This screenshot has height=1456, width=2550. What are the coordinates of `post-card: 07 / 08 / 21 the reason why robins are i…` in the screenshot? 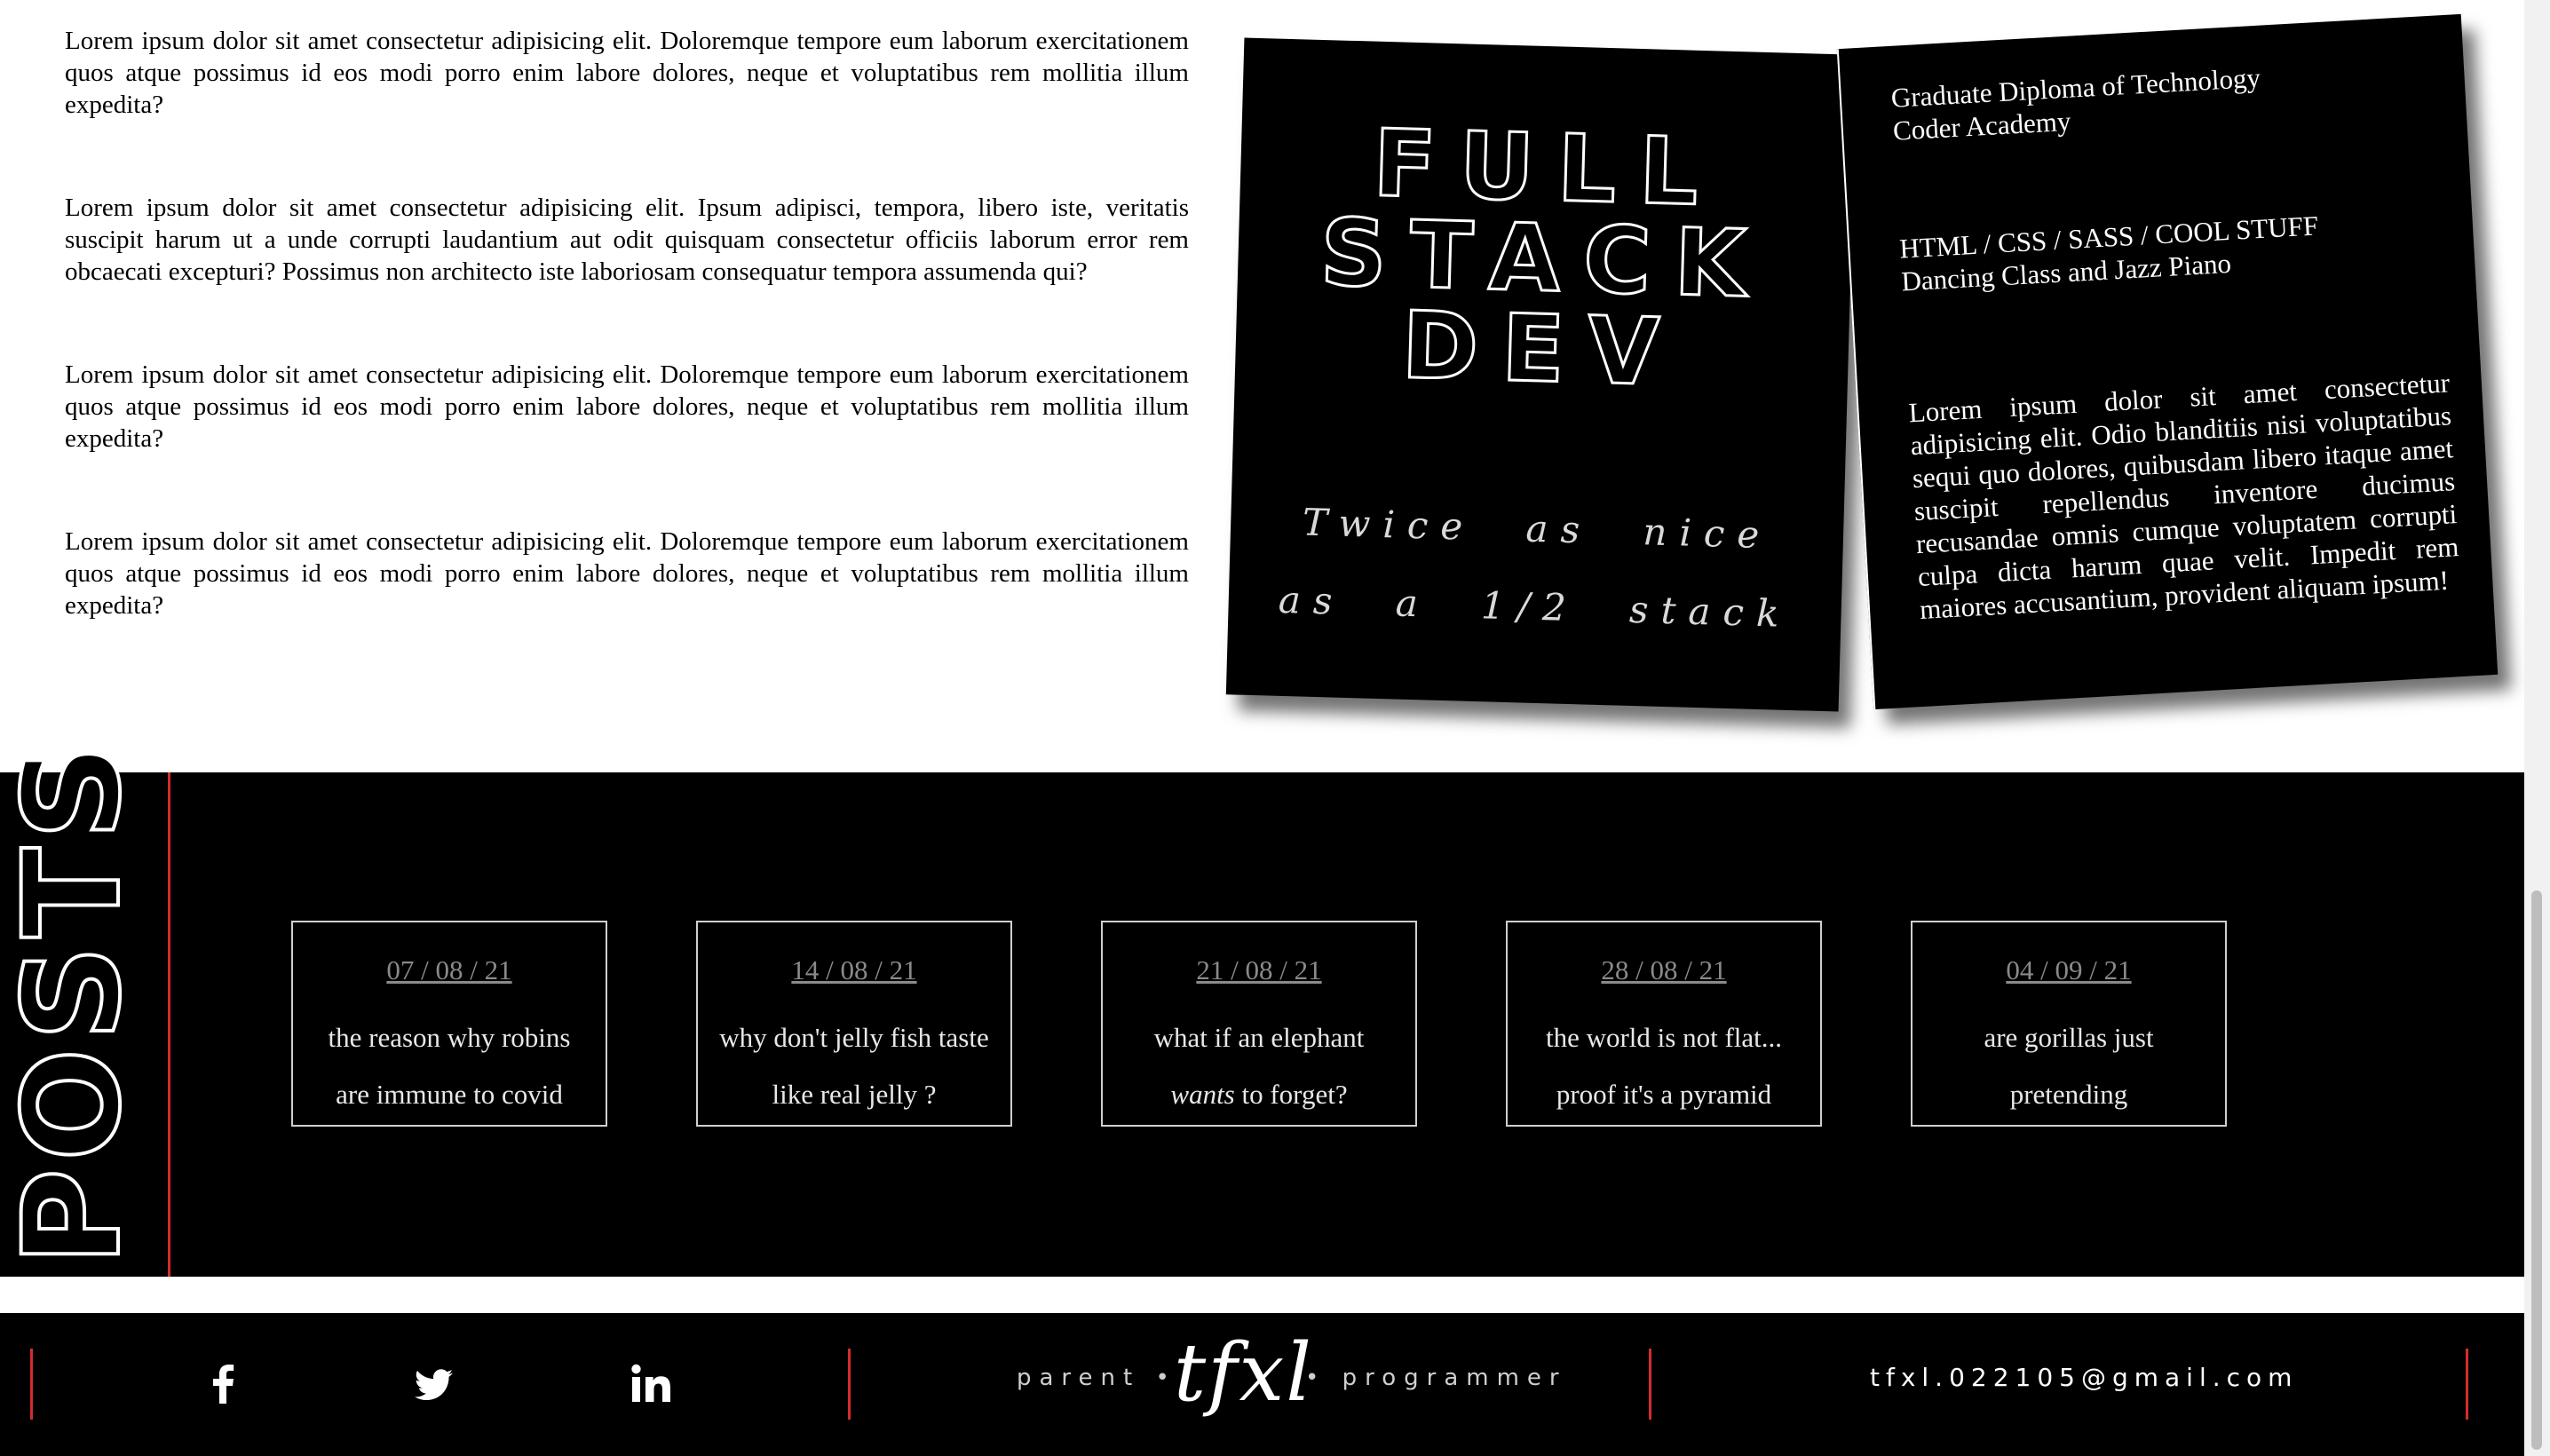 It's located at (449, 1024).